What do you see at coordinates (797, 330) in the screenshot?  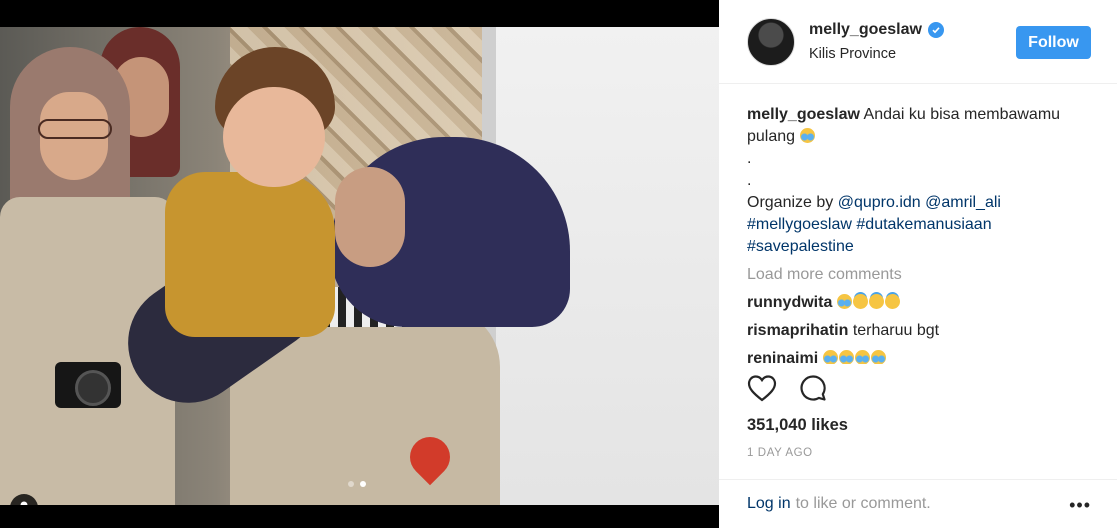 I see `comment-username: rismaprihatin` at bounding box center [797, 330].